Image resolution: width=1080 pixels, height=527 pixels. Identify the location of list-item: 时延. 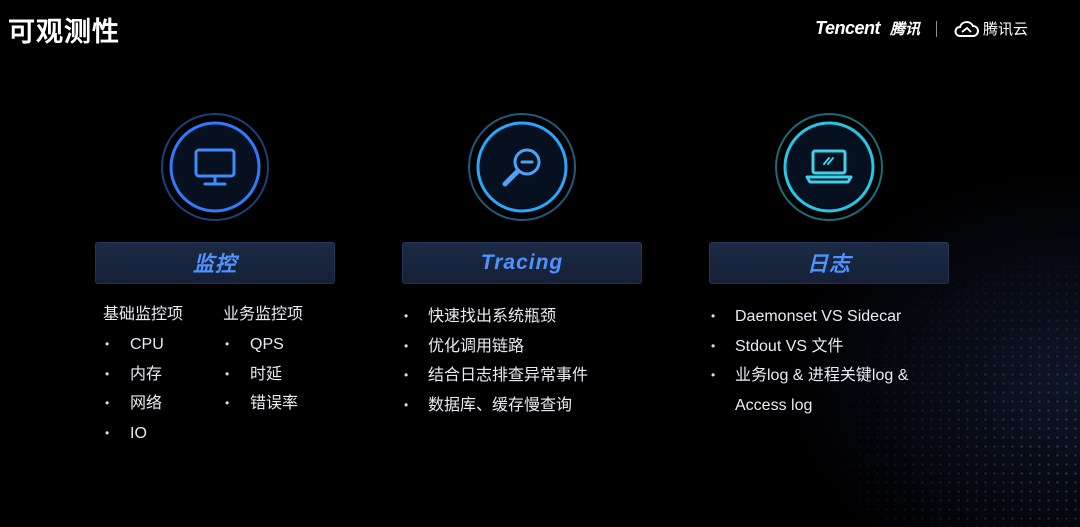
(275, 375).